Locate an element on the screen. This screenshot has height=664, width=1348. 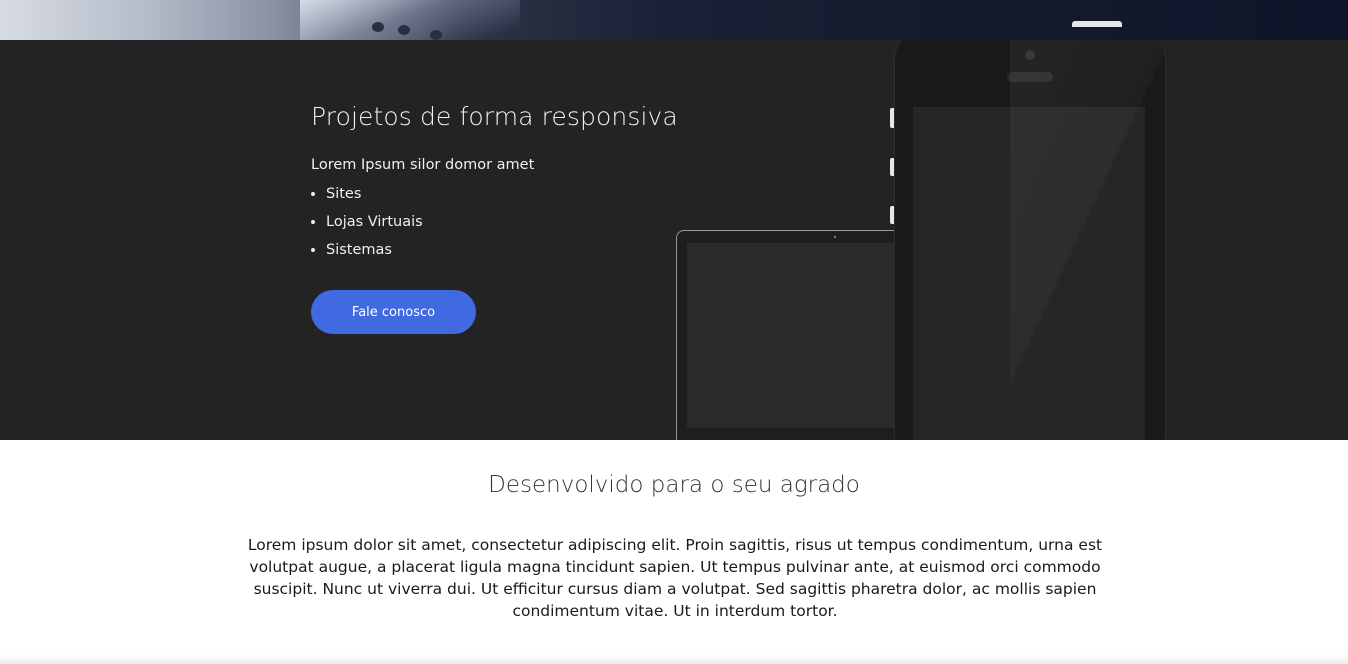
banner-laptop-image is located at coordinates (410, 20).